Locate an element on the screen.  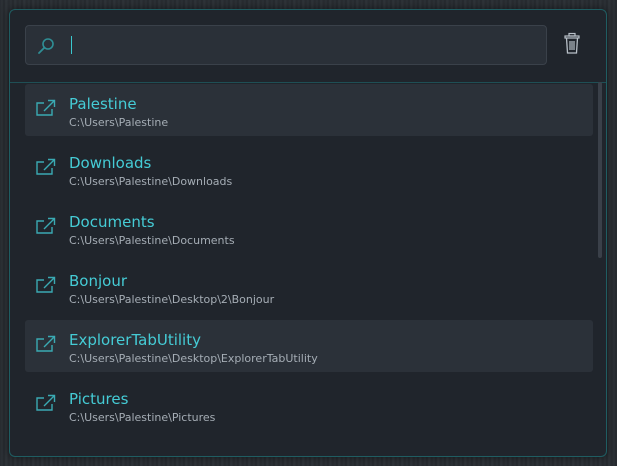
search-box is located at coordinates (286, 45).